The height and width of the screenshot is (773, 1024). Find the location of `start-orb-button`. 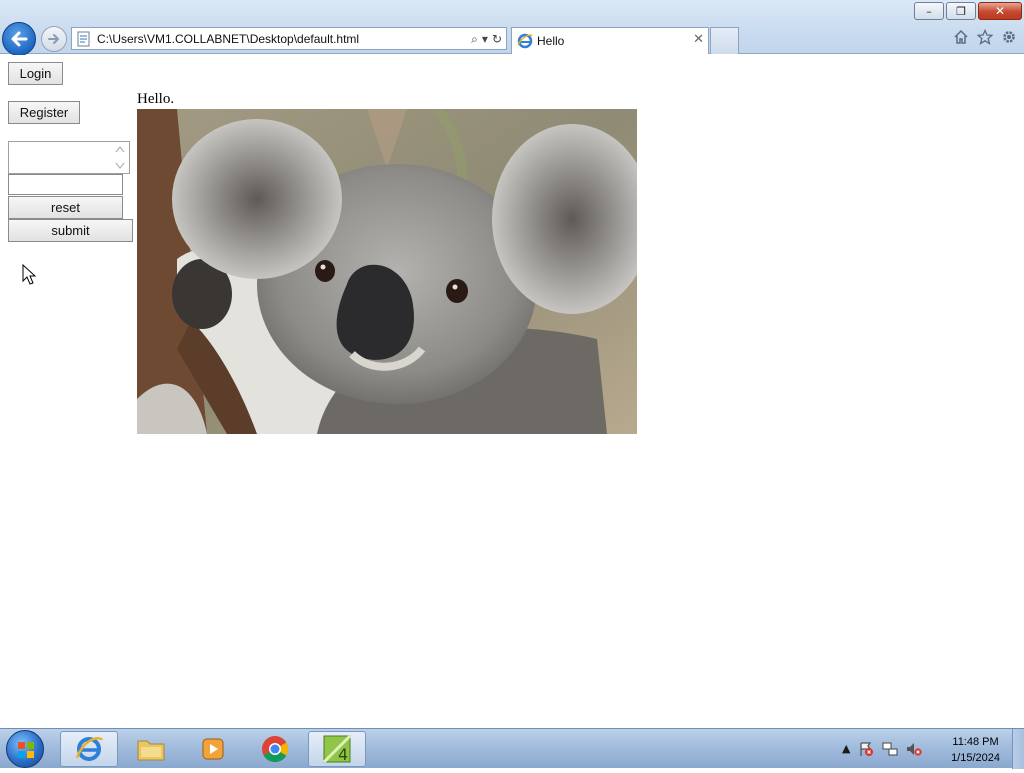

start-orb-button is located at coordinates (25, 749).